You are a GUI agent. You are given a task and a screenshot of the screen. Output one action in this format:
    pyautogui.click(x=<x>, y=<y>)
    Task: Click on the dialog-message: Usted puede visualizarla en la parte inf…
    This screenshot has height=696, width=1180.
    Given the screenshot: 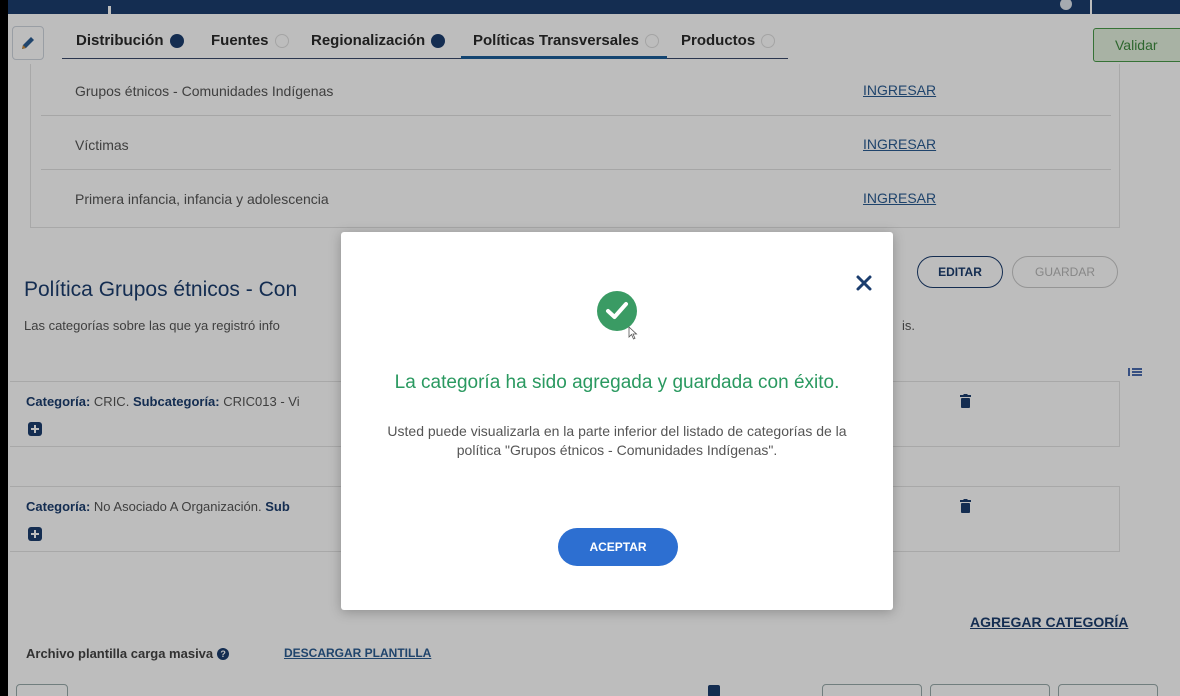 What is the action you would take?
    pyautogui.click(x=617, y=440)
    